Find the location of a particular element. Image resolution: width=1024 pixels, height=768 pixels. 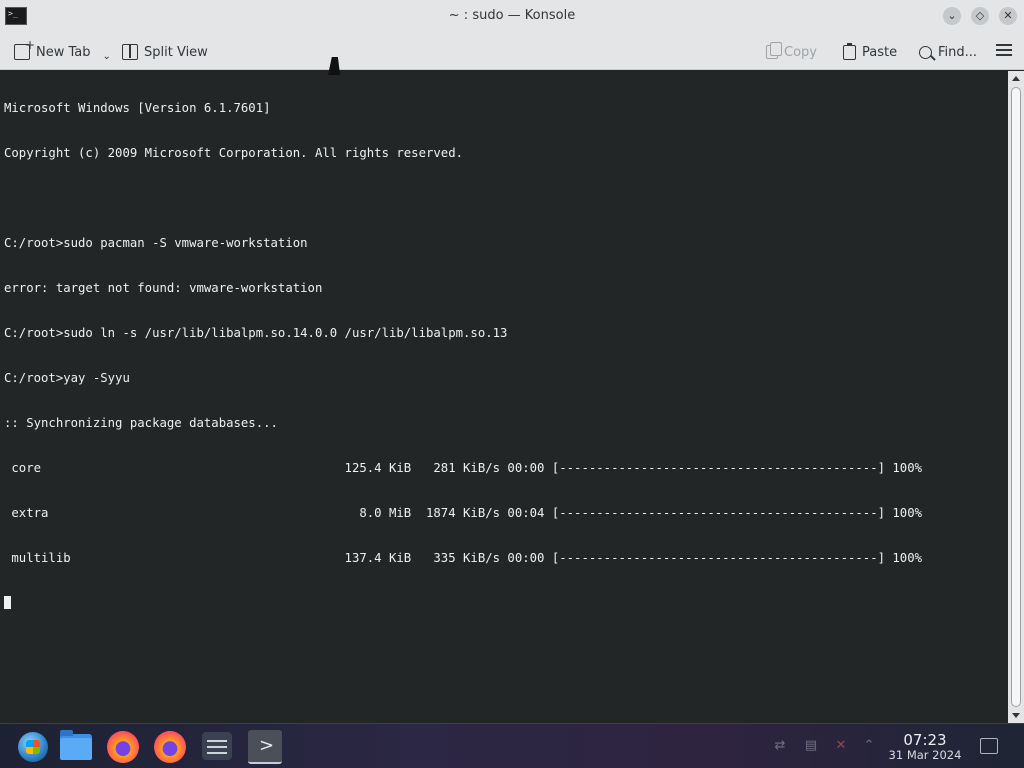

scrollbar-thumb is located at coordinates (1016, 397).